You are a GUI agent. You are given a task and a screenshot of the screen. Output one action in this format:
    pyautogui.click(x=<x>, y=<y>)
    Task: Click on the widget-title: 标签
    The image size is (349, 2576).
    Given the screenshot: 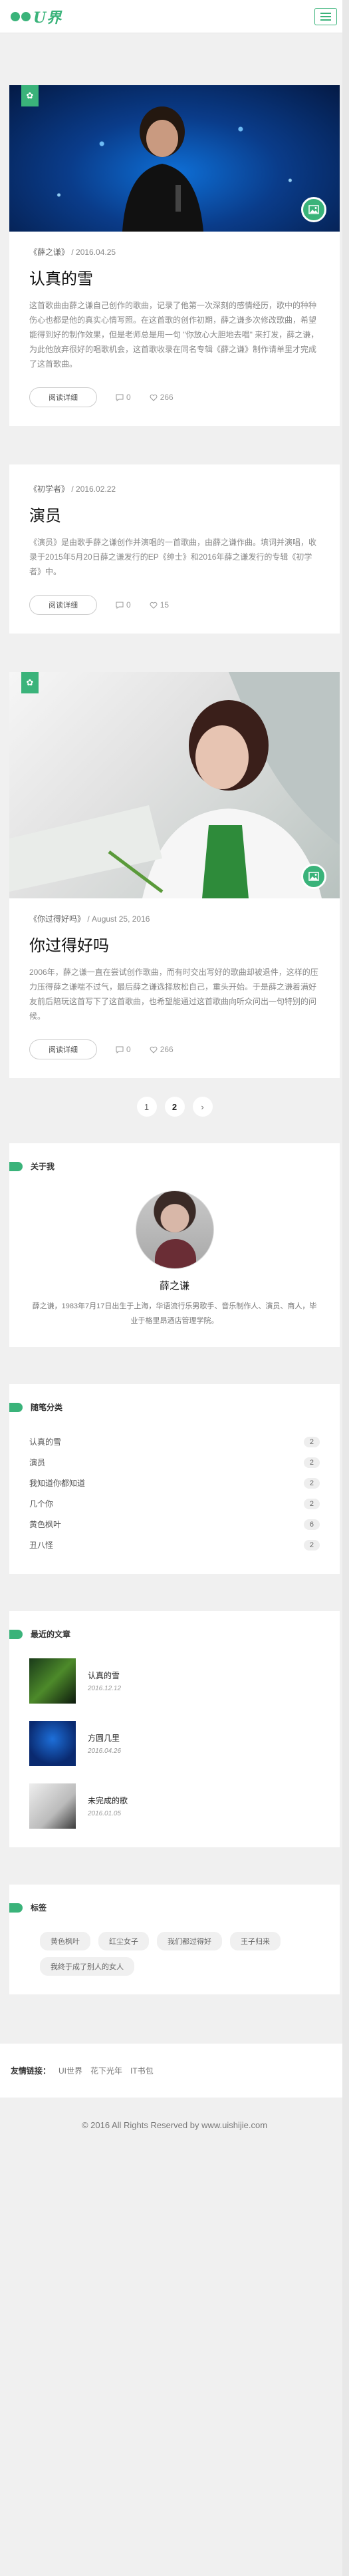 What is the action you would take?
    pyautogui.click(x=165, y=1907)
    